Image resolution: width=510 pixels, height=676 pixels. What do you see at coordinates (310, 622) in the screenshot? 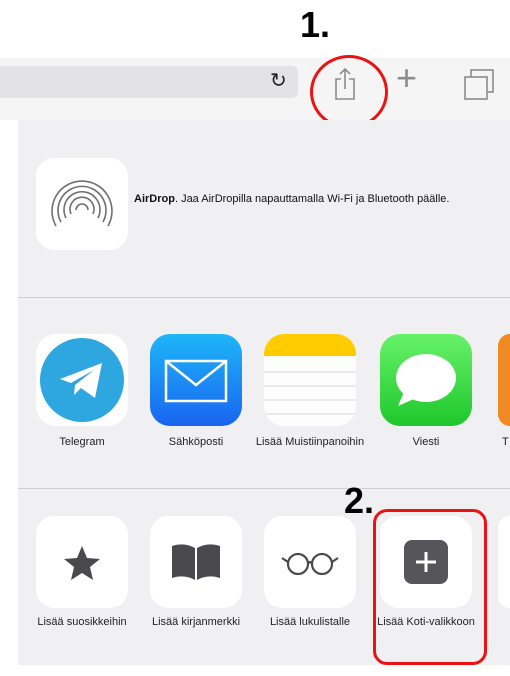
I see `add-reading-list-label: Lisää lukulistalle` at bounding box center [310, 622].